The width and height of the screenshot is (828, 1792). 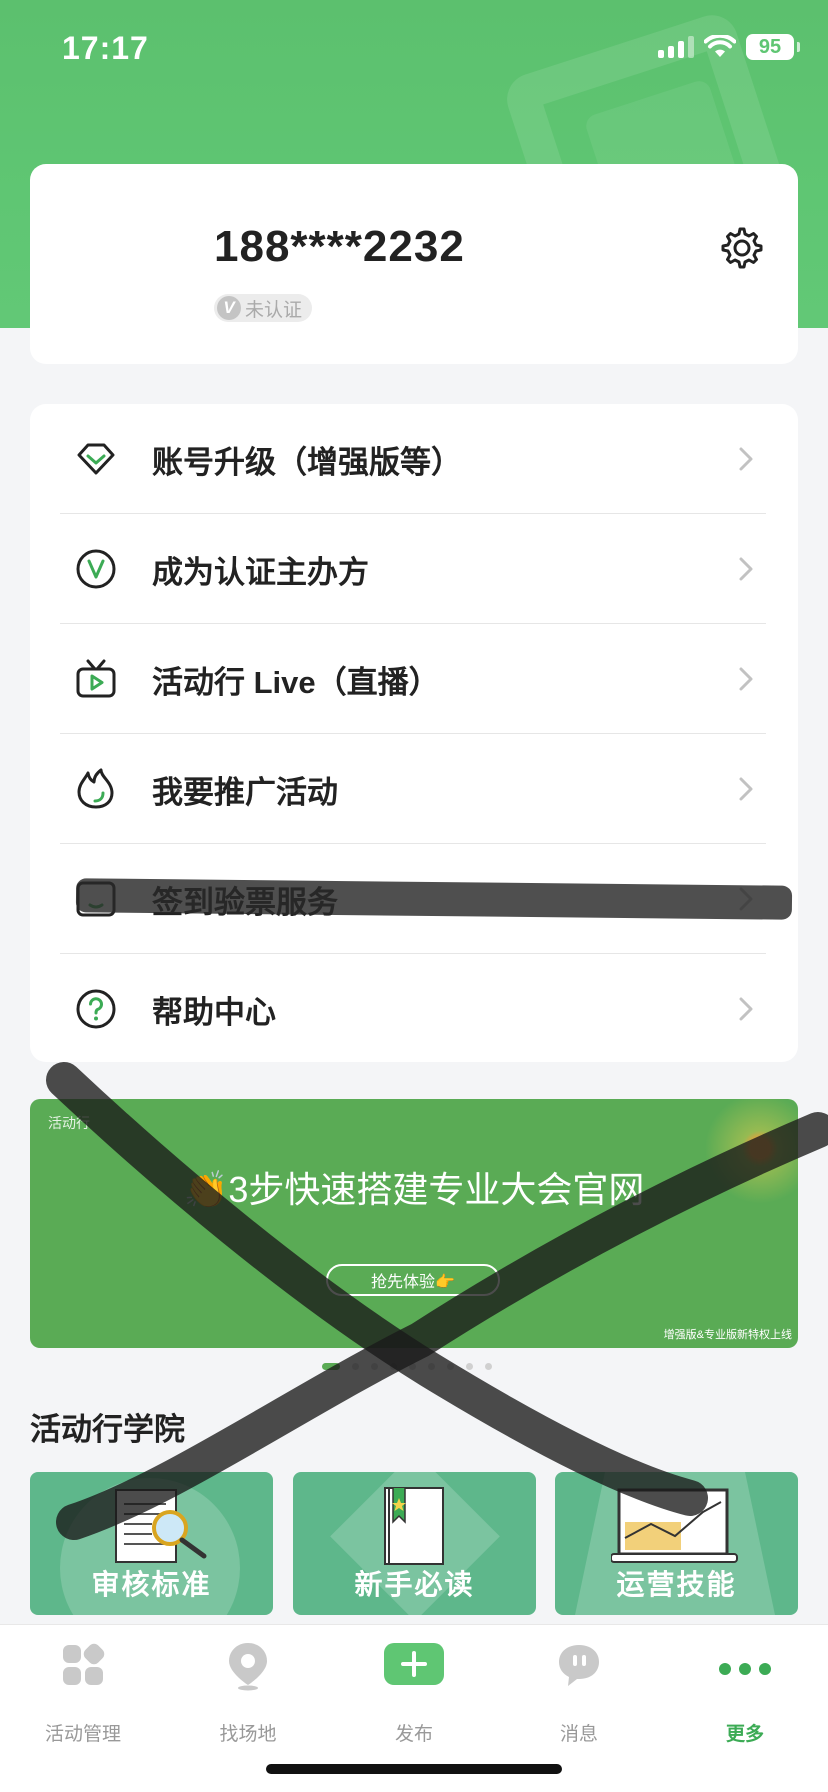 What do you see at coordinates (414, 1584) in the screenshot?
I see `course-card-label: 新手必读` at bounding box center [414, 1584].